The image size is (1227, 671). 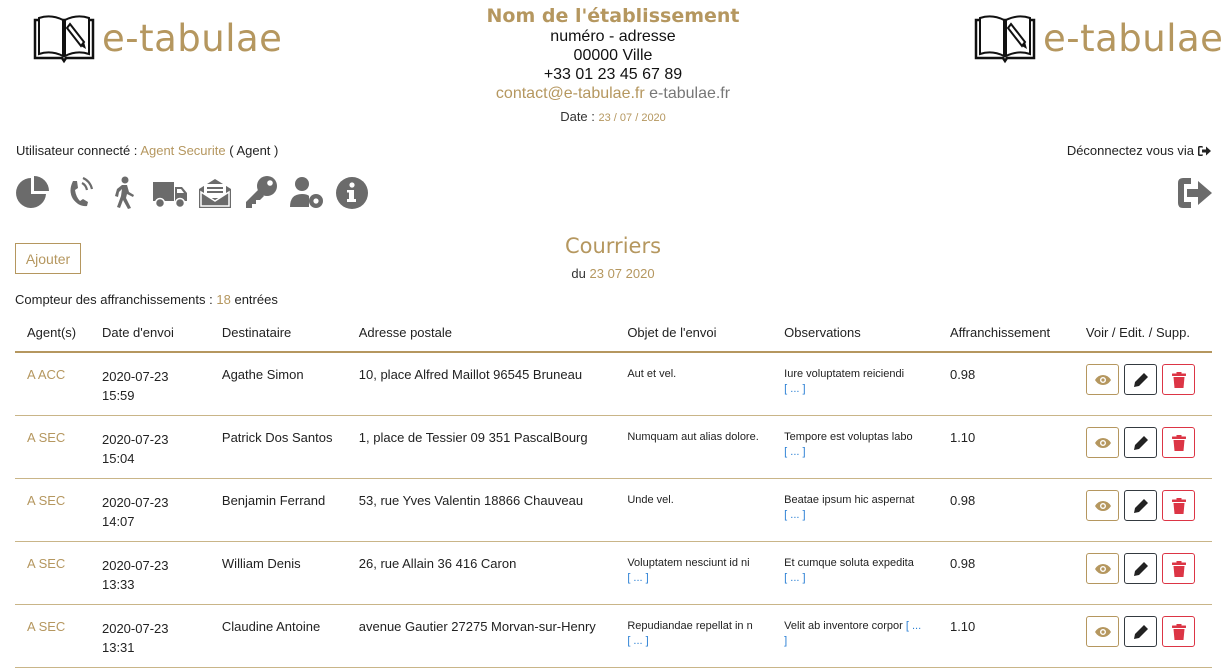 I want to click on user-cog-icon, so click(x=306, y=193).